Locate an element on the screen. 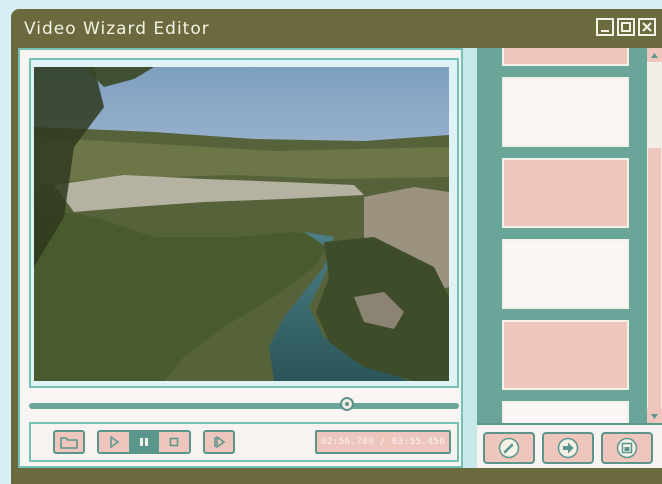  save-button is located at coordinates (627, 448).